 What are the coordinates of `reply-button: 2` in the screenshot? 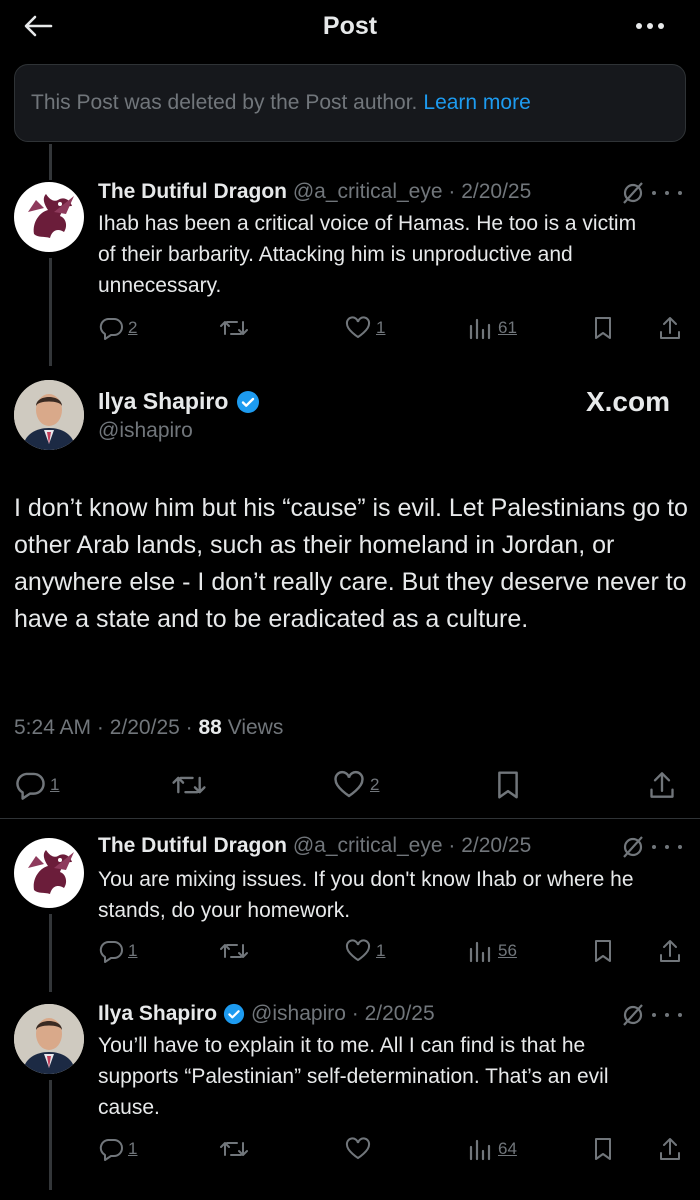 It's located at (117, 328).